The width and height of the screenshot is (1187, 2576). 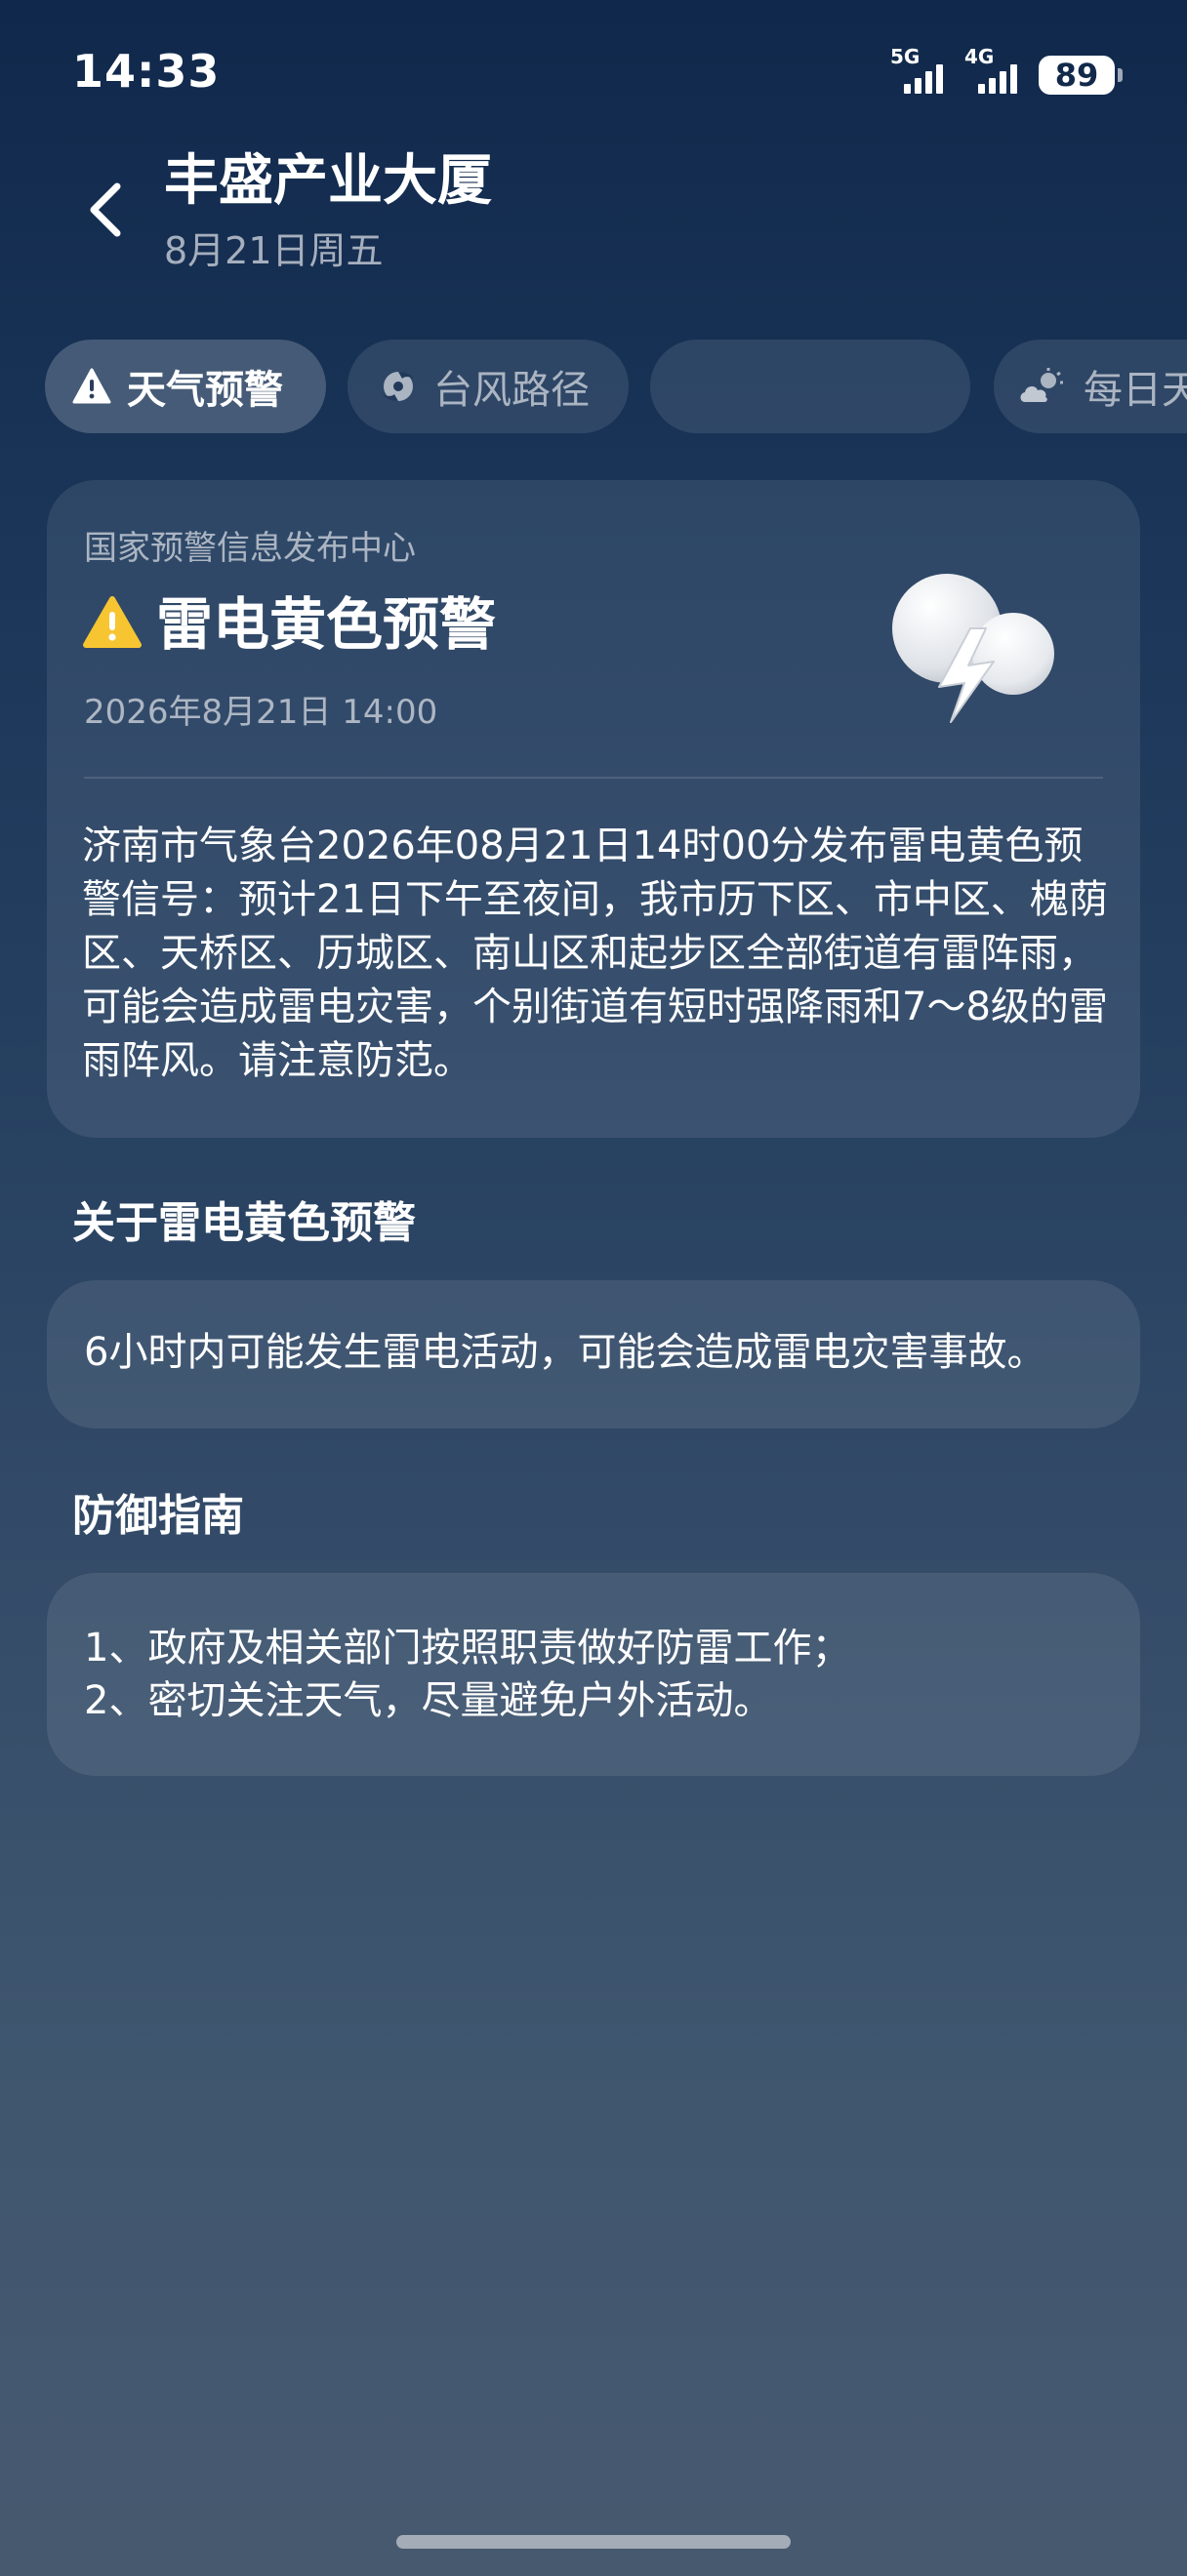 What do you see at coordinates (593, 2542) in the screenshot?
I see `home-indicator` at bounding box center [593, 2542].